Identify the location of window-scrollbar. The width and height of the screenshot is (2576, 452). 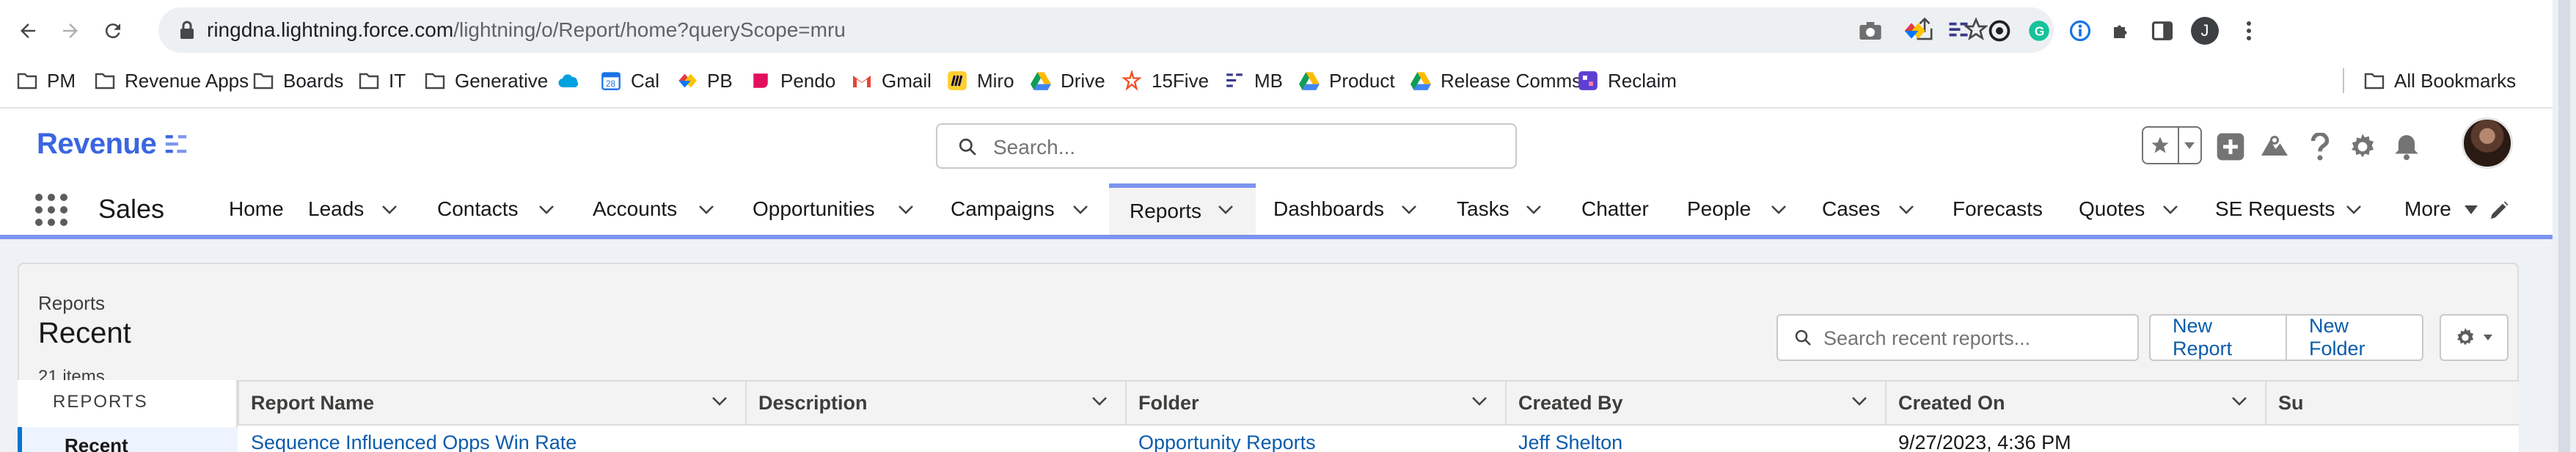
(2564, 226).